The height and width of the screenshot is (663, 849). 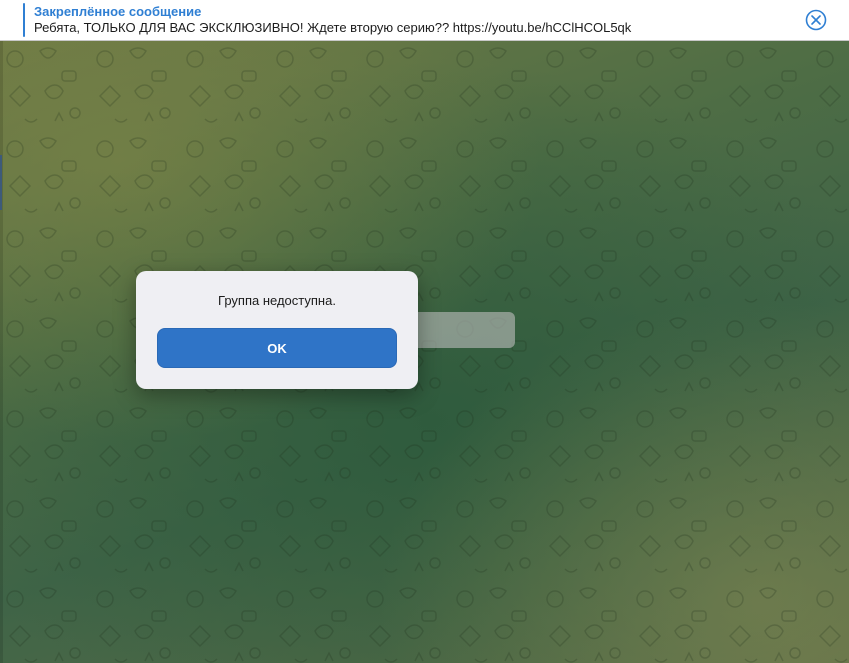 What do you see at coordinates (1, 352) in the screenshot?
I see `sidebar-edge` at bounding box center [1, 352].